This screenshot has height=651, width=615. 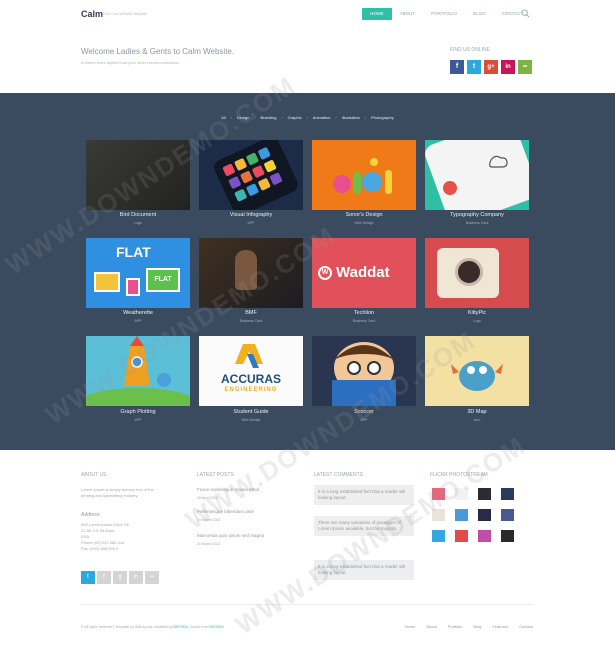 I want to click on nav-blog: Blog, so click(x=479, y=14).